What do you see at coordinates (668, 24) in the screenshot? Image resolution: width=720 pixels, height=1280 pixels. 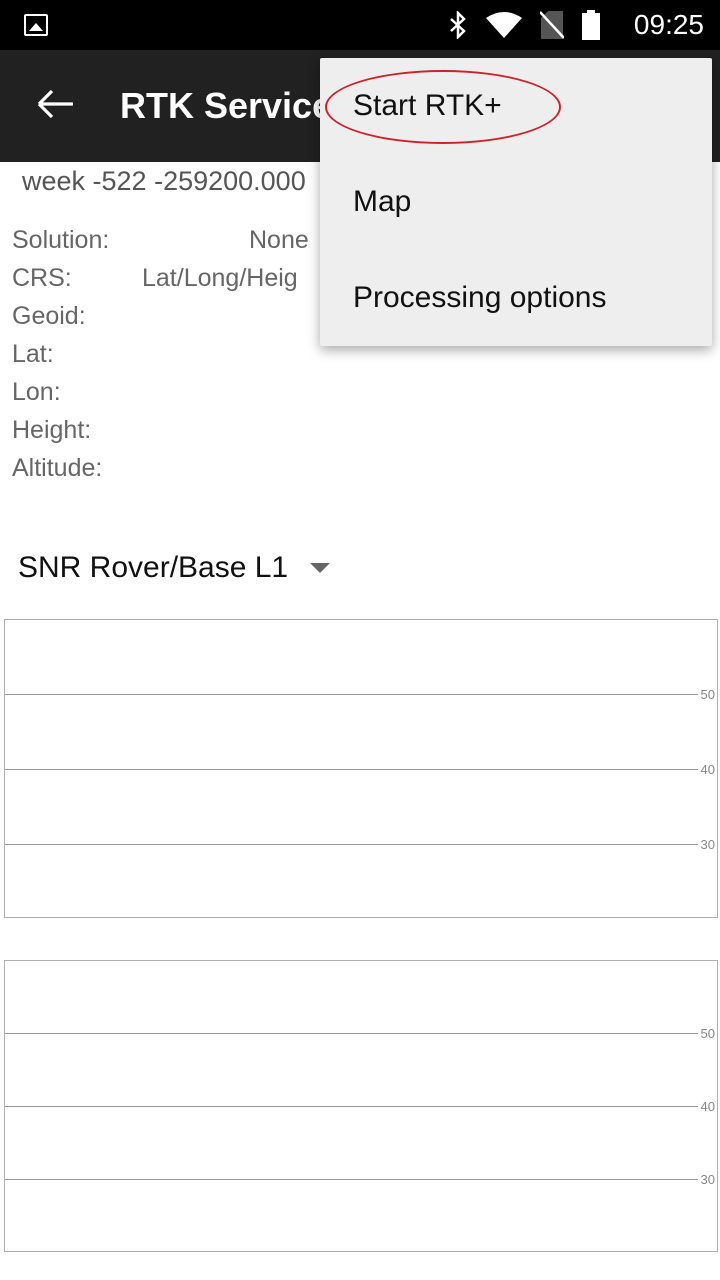 I see `status-time: 09:25` at bounding box center [668, 24].